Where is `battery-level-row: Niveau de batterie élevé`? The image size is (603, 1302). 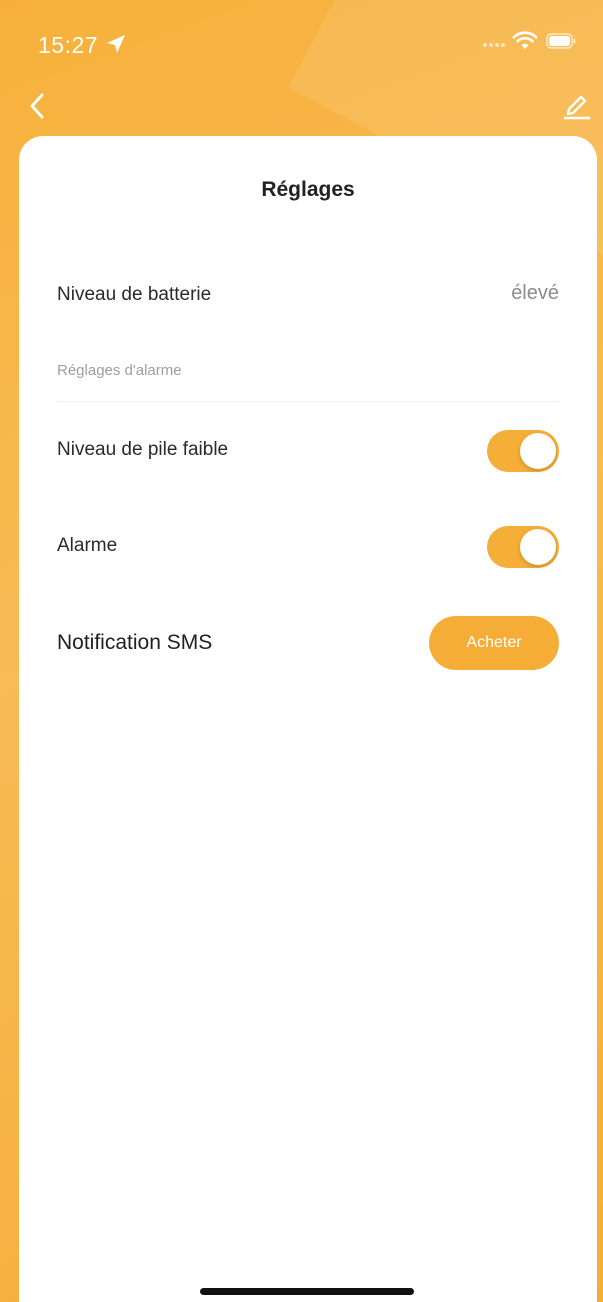
battery-level-row: Niveau de batterie élevé is located at coordinates (308, 297).